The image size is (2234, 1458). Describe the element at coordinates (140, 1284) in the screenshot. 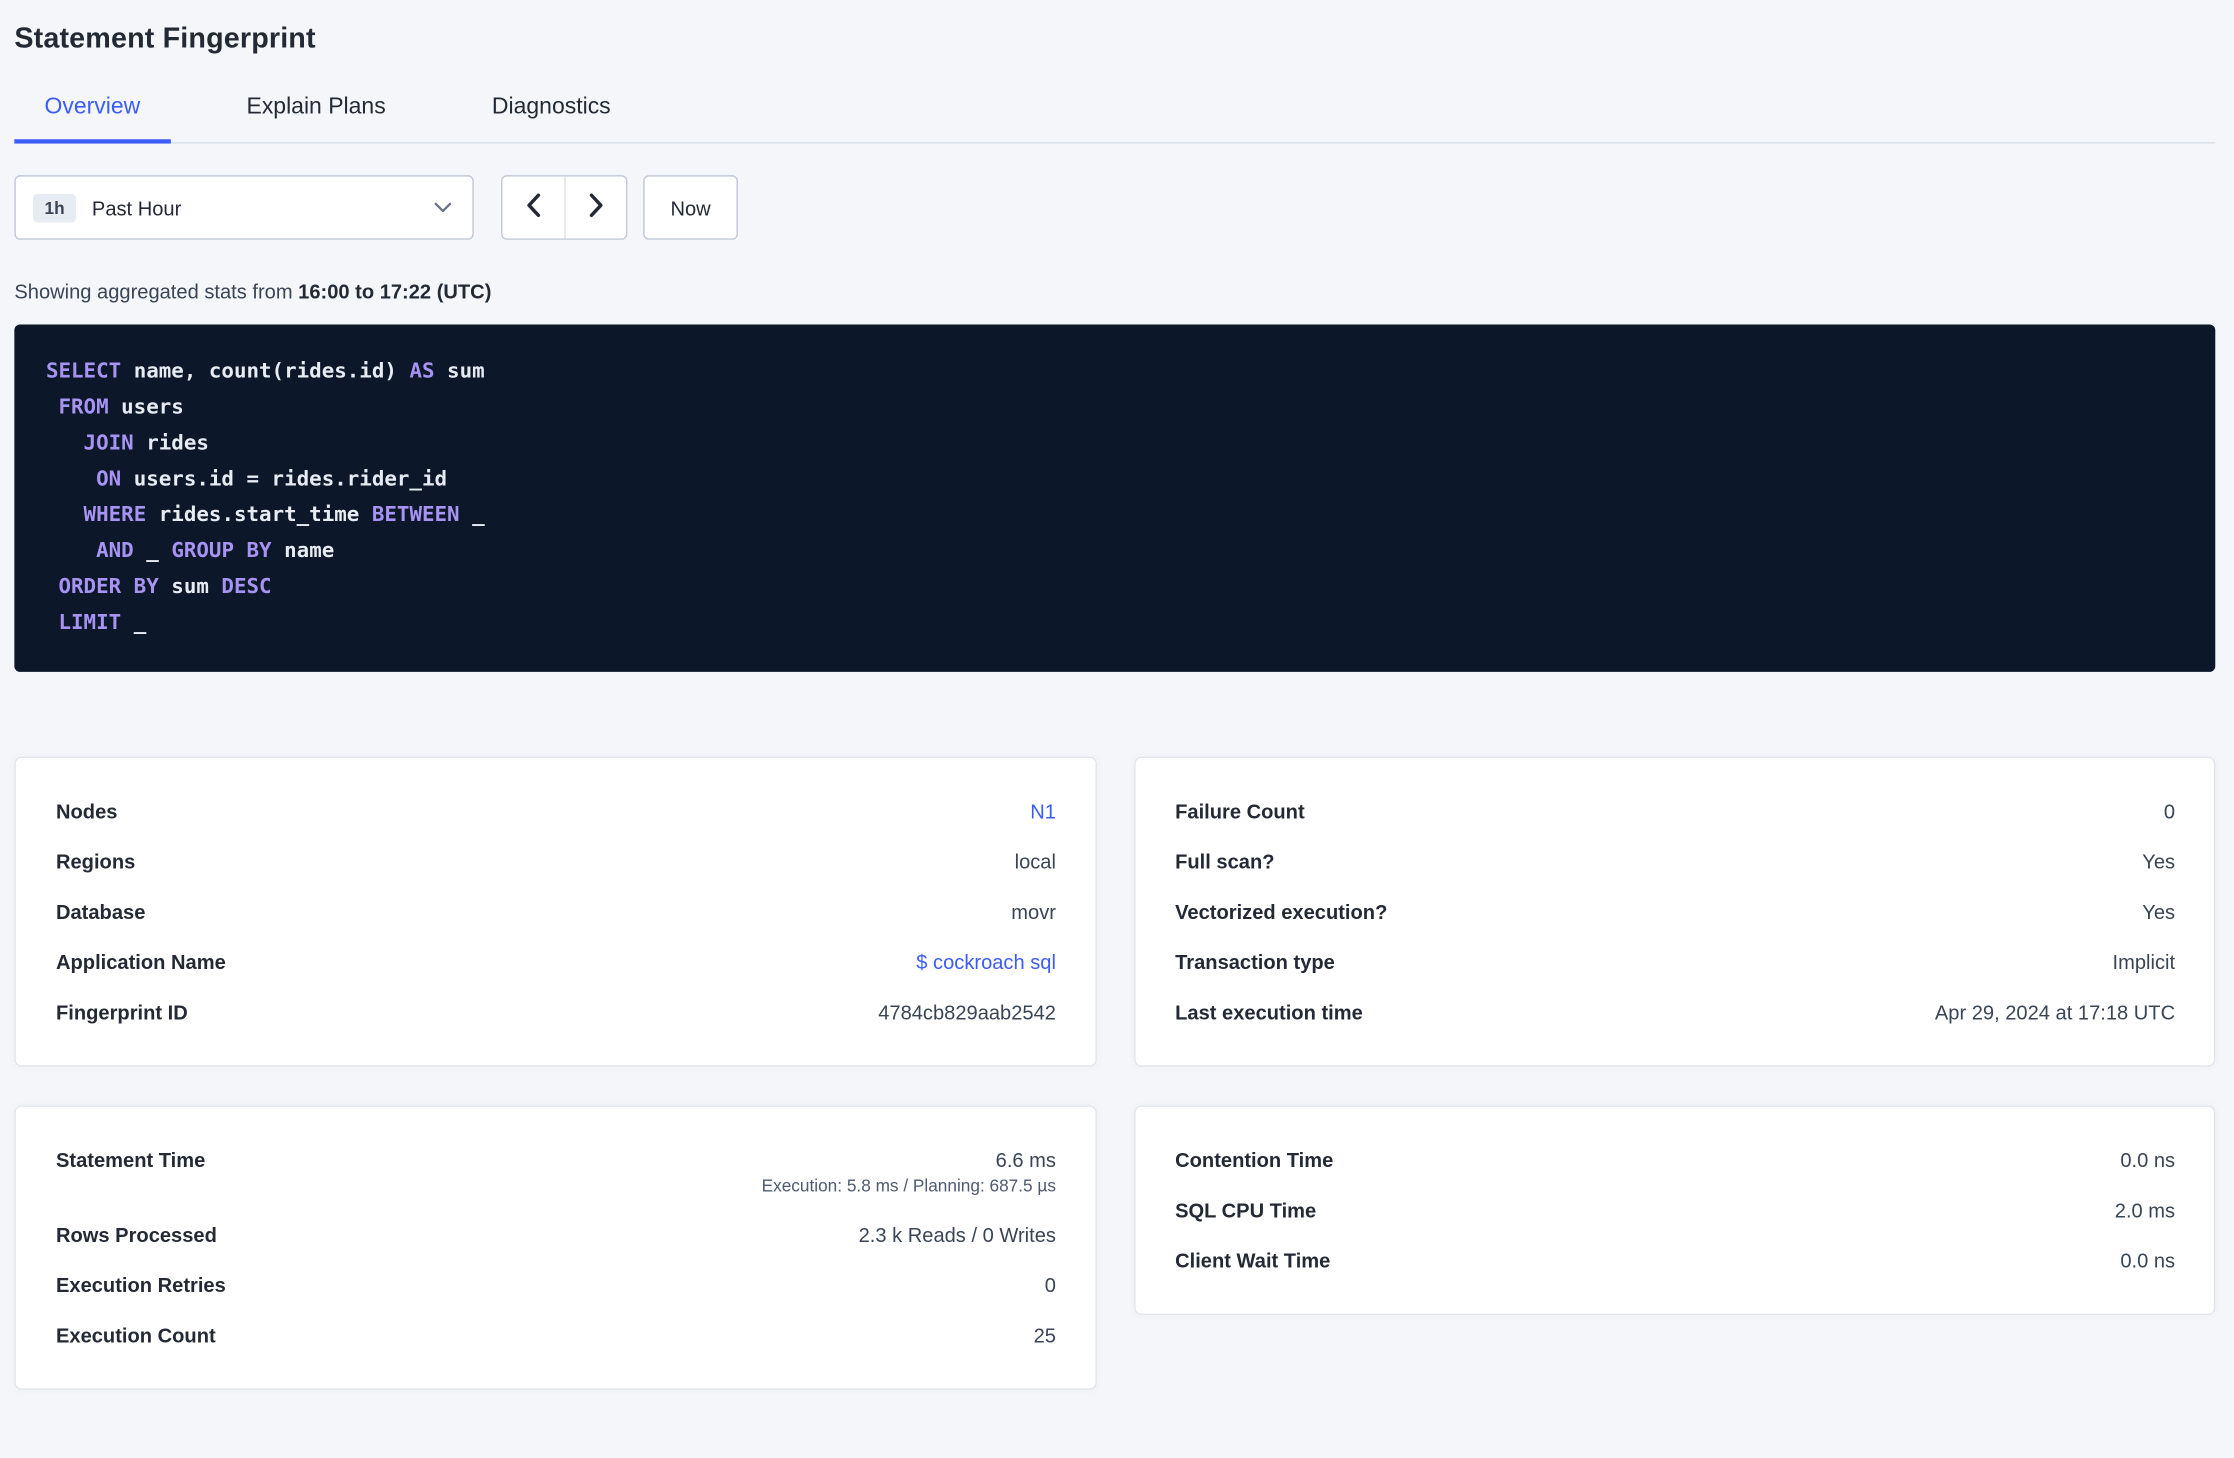

I see `execution-retries-label: Execution Retries` at that location.